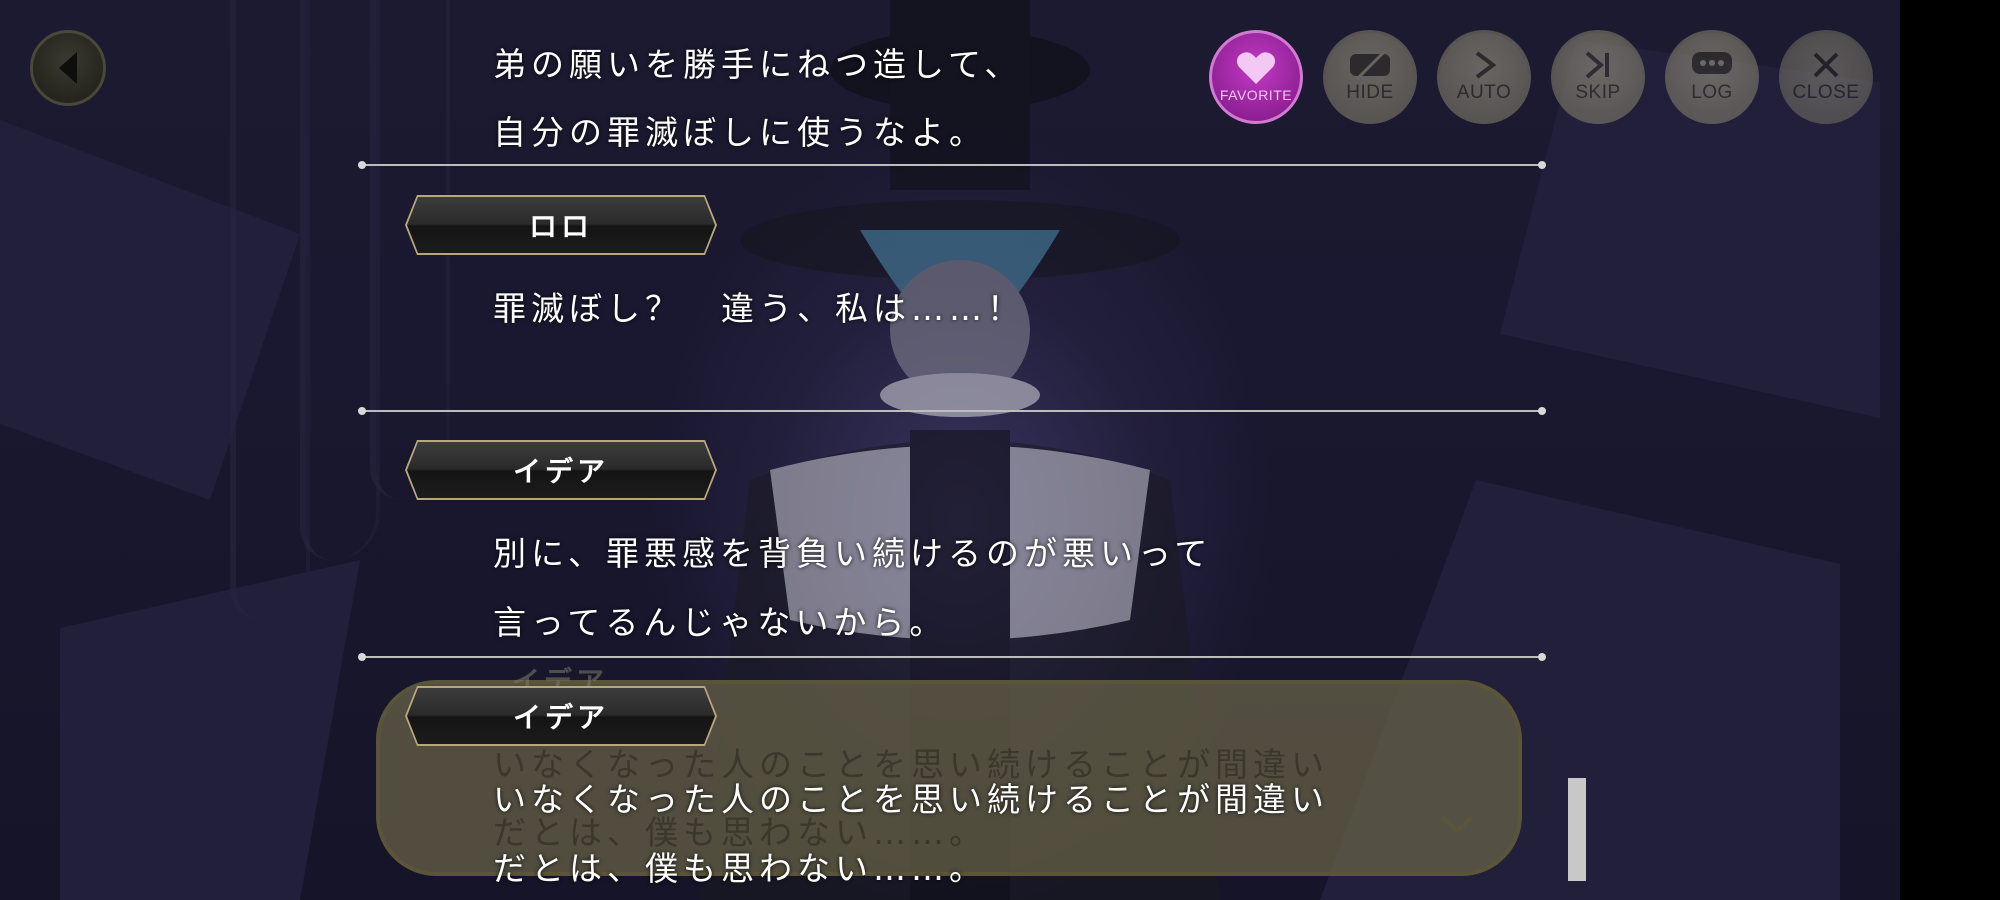 The height and width of the screenshot is (900, 2000). I want to click on log-line: 弟の願いを勝手にねつ造して、, so click(758, 64).